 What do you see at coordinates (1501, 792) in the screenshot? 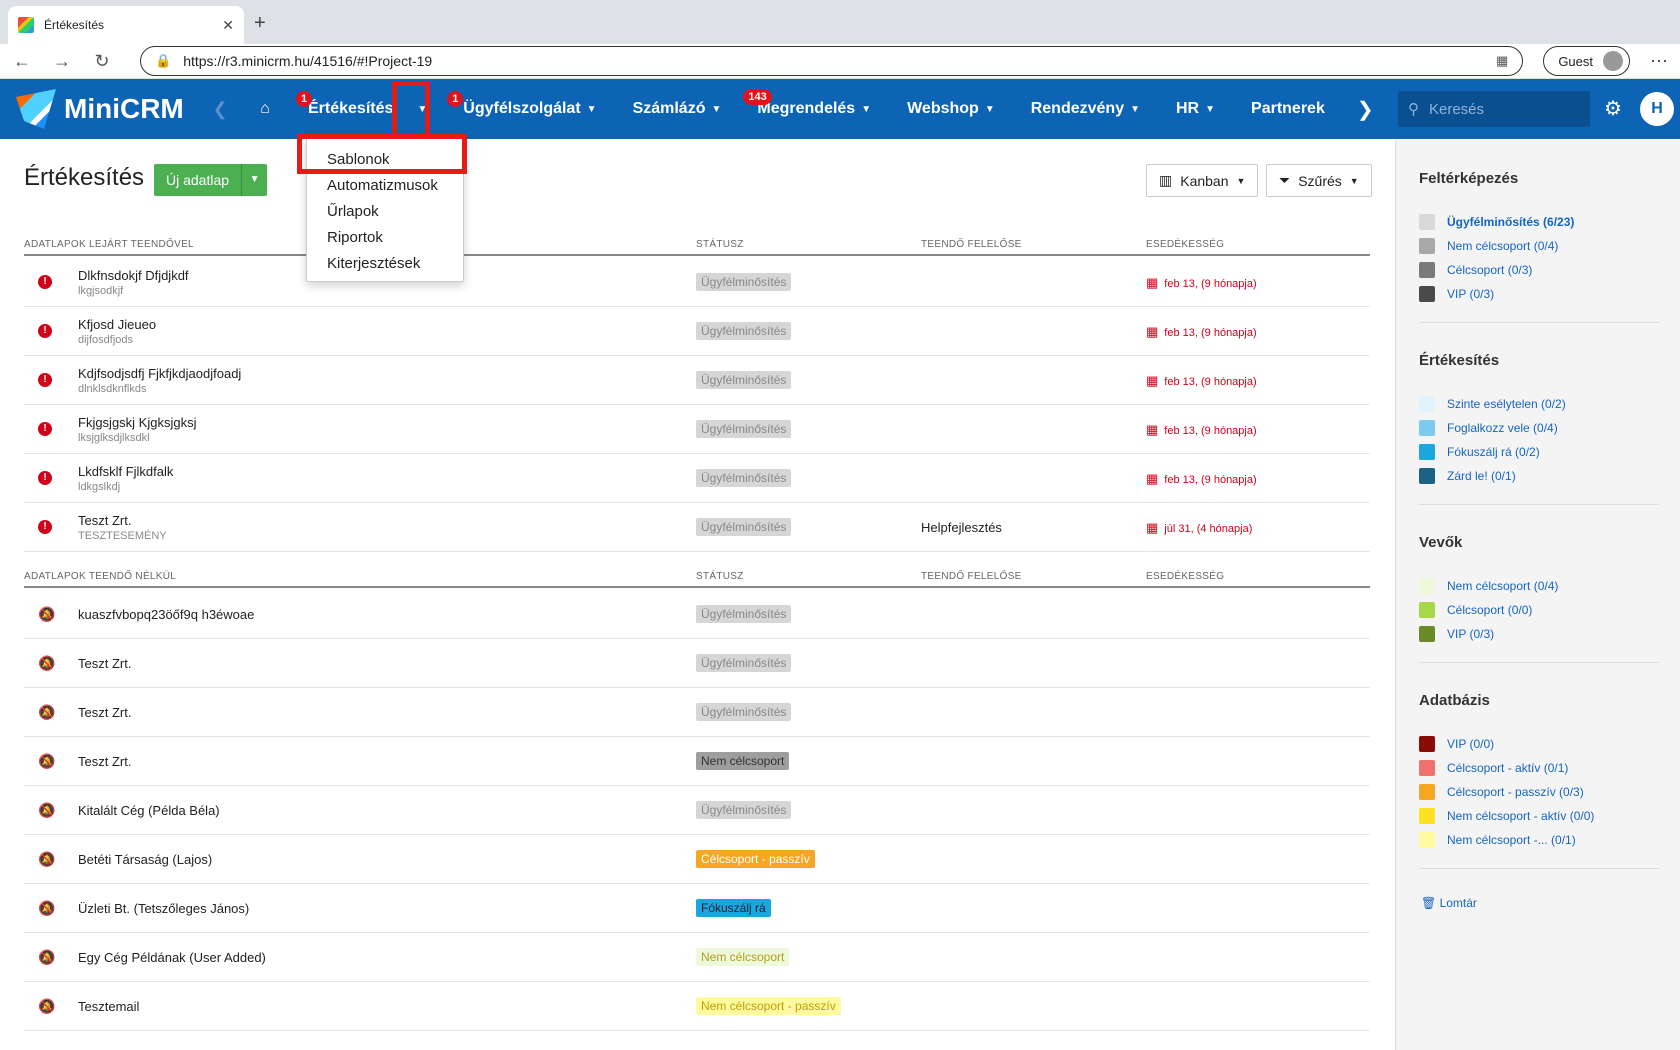
I see `sidebar-status-item: Célcsoport - passzív (0/3)` at bounding box center [1501, 792].